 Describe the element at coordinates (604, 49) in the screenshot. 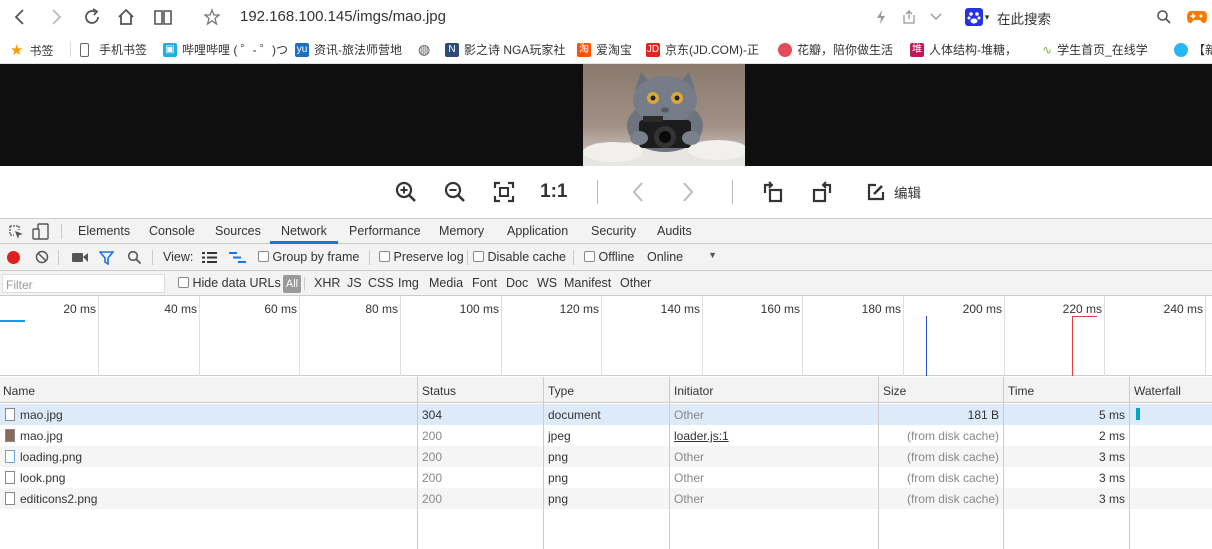

I see `bookmark-item: 淘 爱淘宝` at that location.